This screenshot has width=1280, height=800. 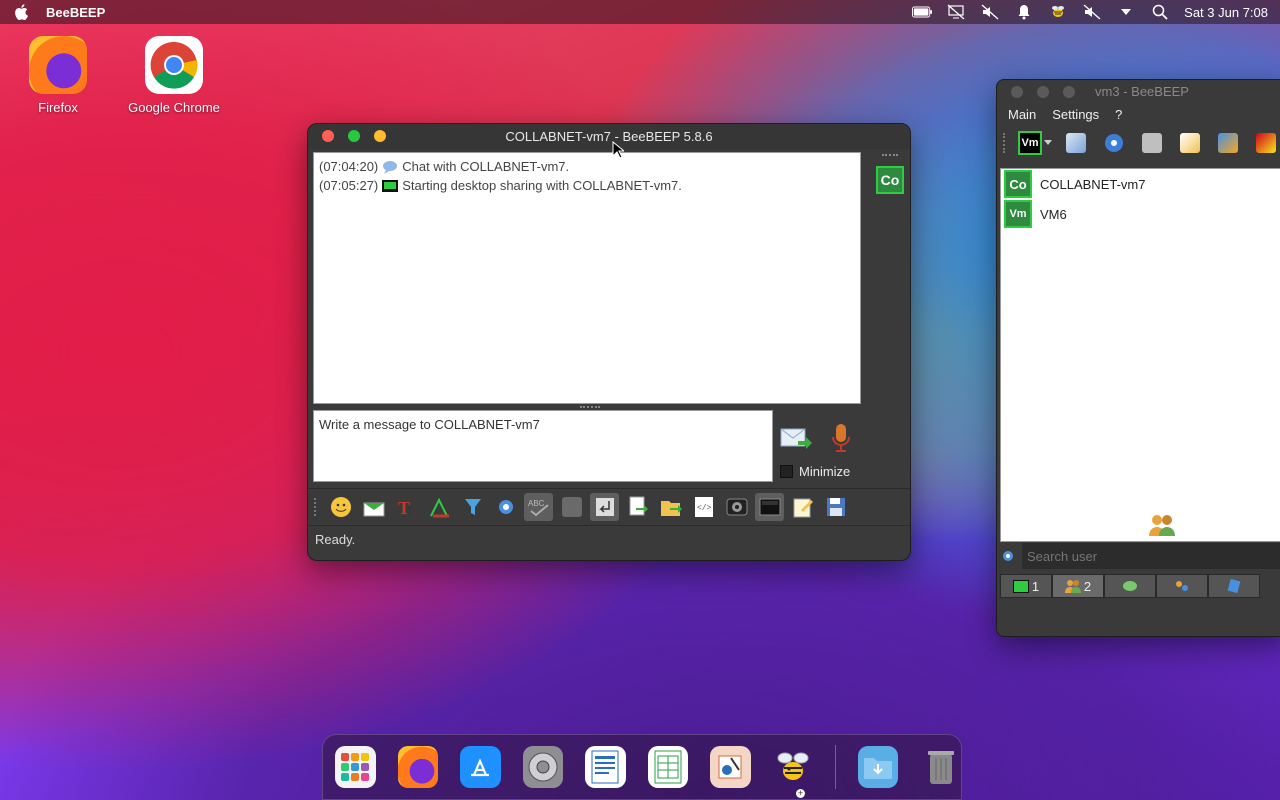 I want to click on firefox-icon, so click(x=58, y=65).